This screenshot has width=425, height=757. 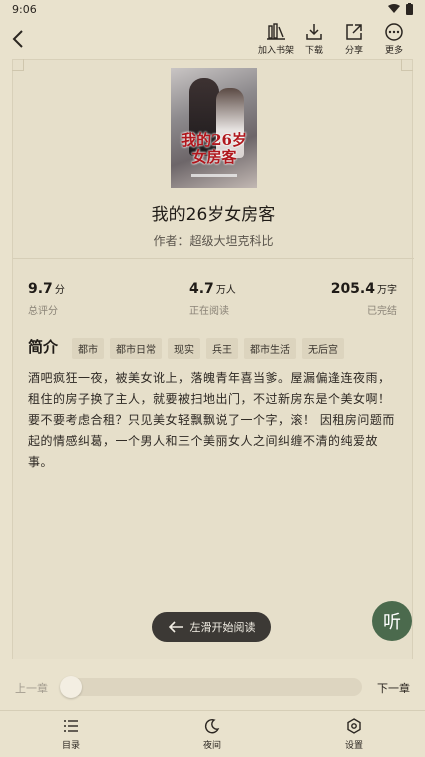 What do you see at coordinates (213, 258) in the screenshot?
I see `divider` at bounding box center [213, 258].